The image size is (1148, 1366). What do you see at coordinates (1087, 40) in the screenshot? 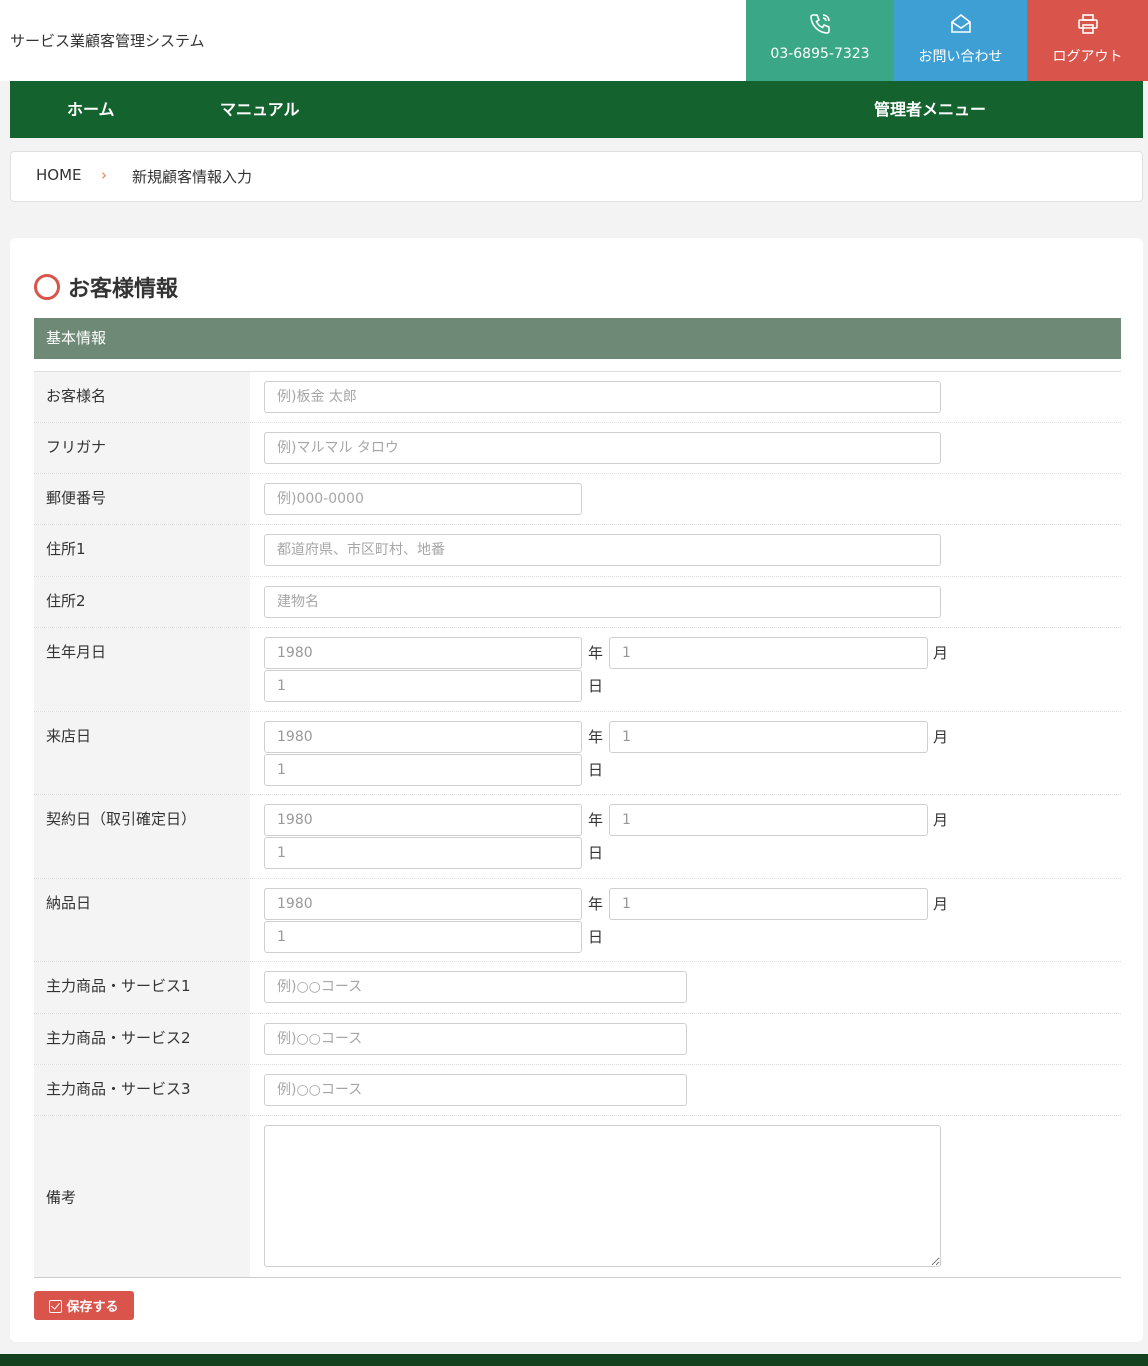
I see `logout-button: ログアウト` at bounding box center [1087, 40].